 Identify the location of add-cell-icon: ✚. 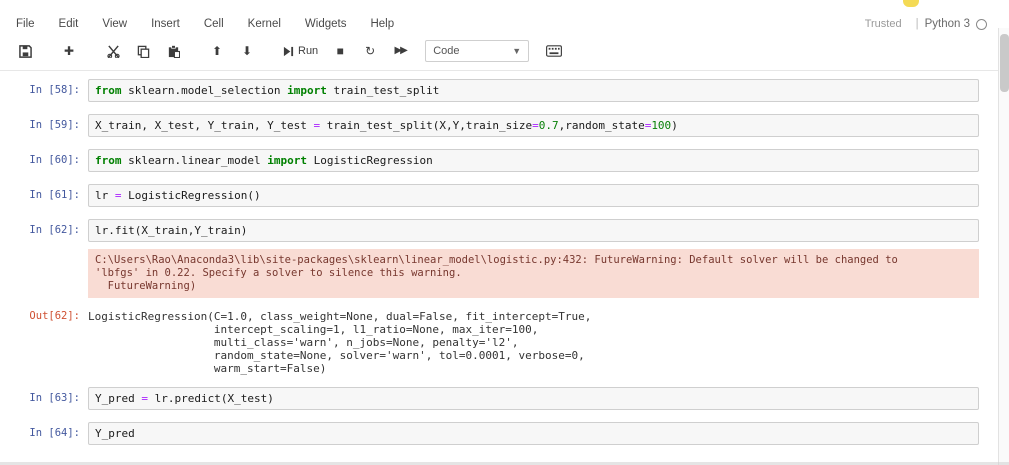
(69, 51).